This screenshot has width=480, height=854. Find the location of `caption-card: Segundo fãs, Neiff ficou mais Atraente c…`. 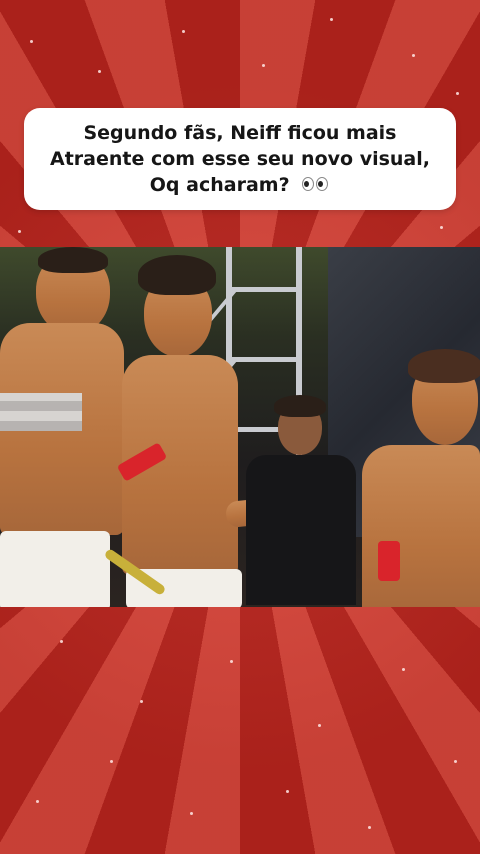

caption-card: Segundo fãs, Neiff ficou mais Atraente c… is located at coordinates (240, 159).